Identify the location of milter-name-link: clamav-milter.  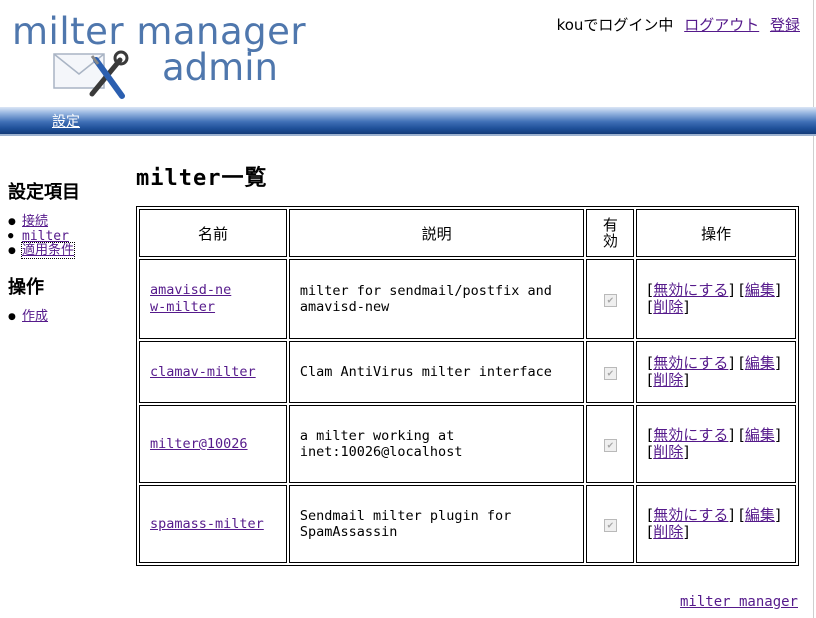
(203, 372).